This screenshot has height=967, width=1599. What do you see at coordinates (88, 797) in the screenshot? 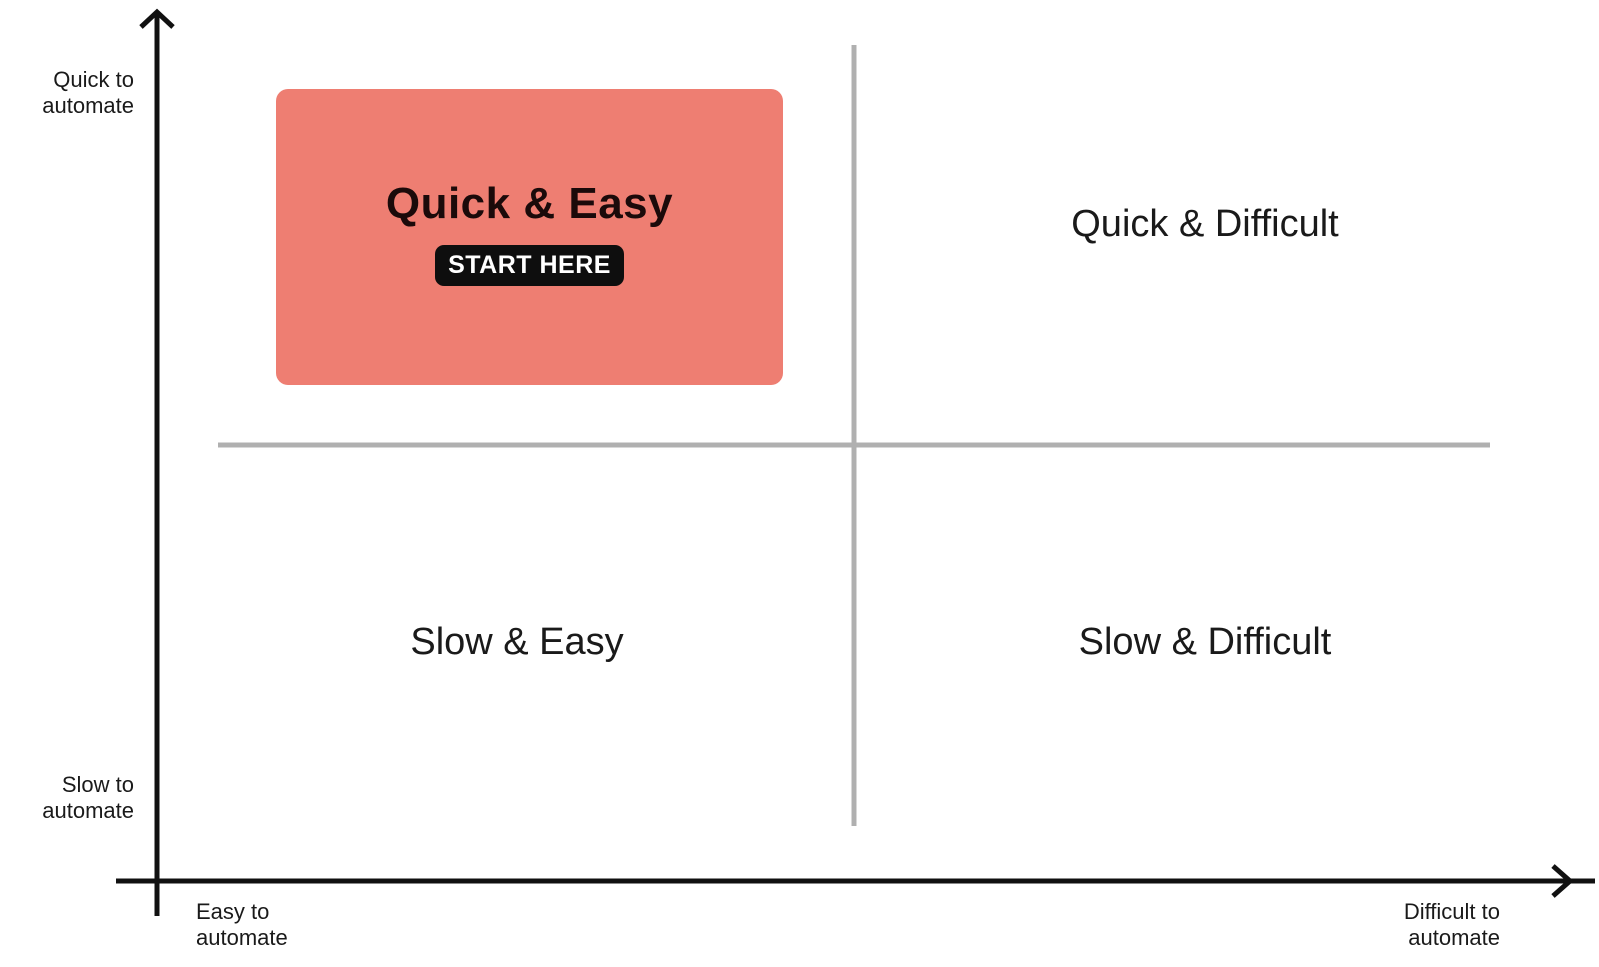
I see `y-axis-bottom-label: Slow to automate` at bounding box center [88, 797].